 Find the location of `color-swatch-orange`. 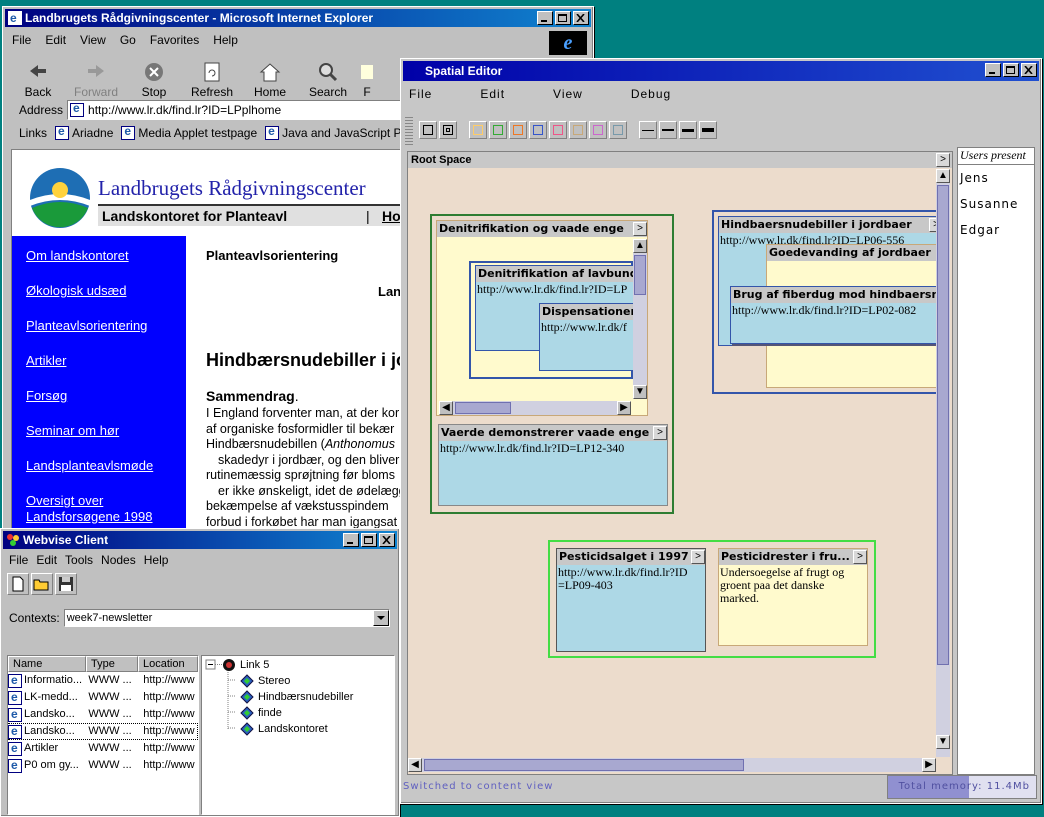

color-swatch-orange is located at coordinates (518, 130).